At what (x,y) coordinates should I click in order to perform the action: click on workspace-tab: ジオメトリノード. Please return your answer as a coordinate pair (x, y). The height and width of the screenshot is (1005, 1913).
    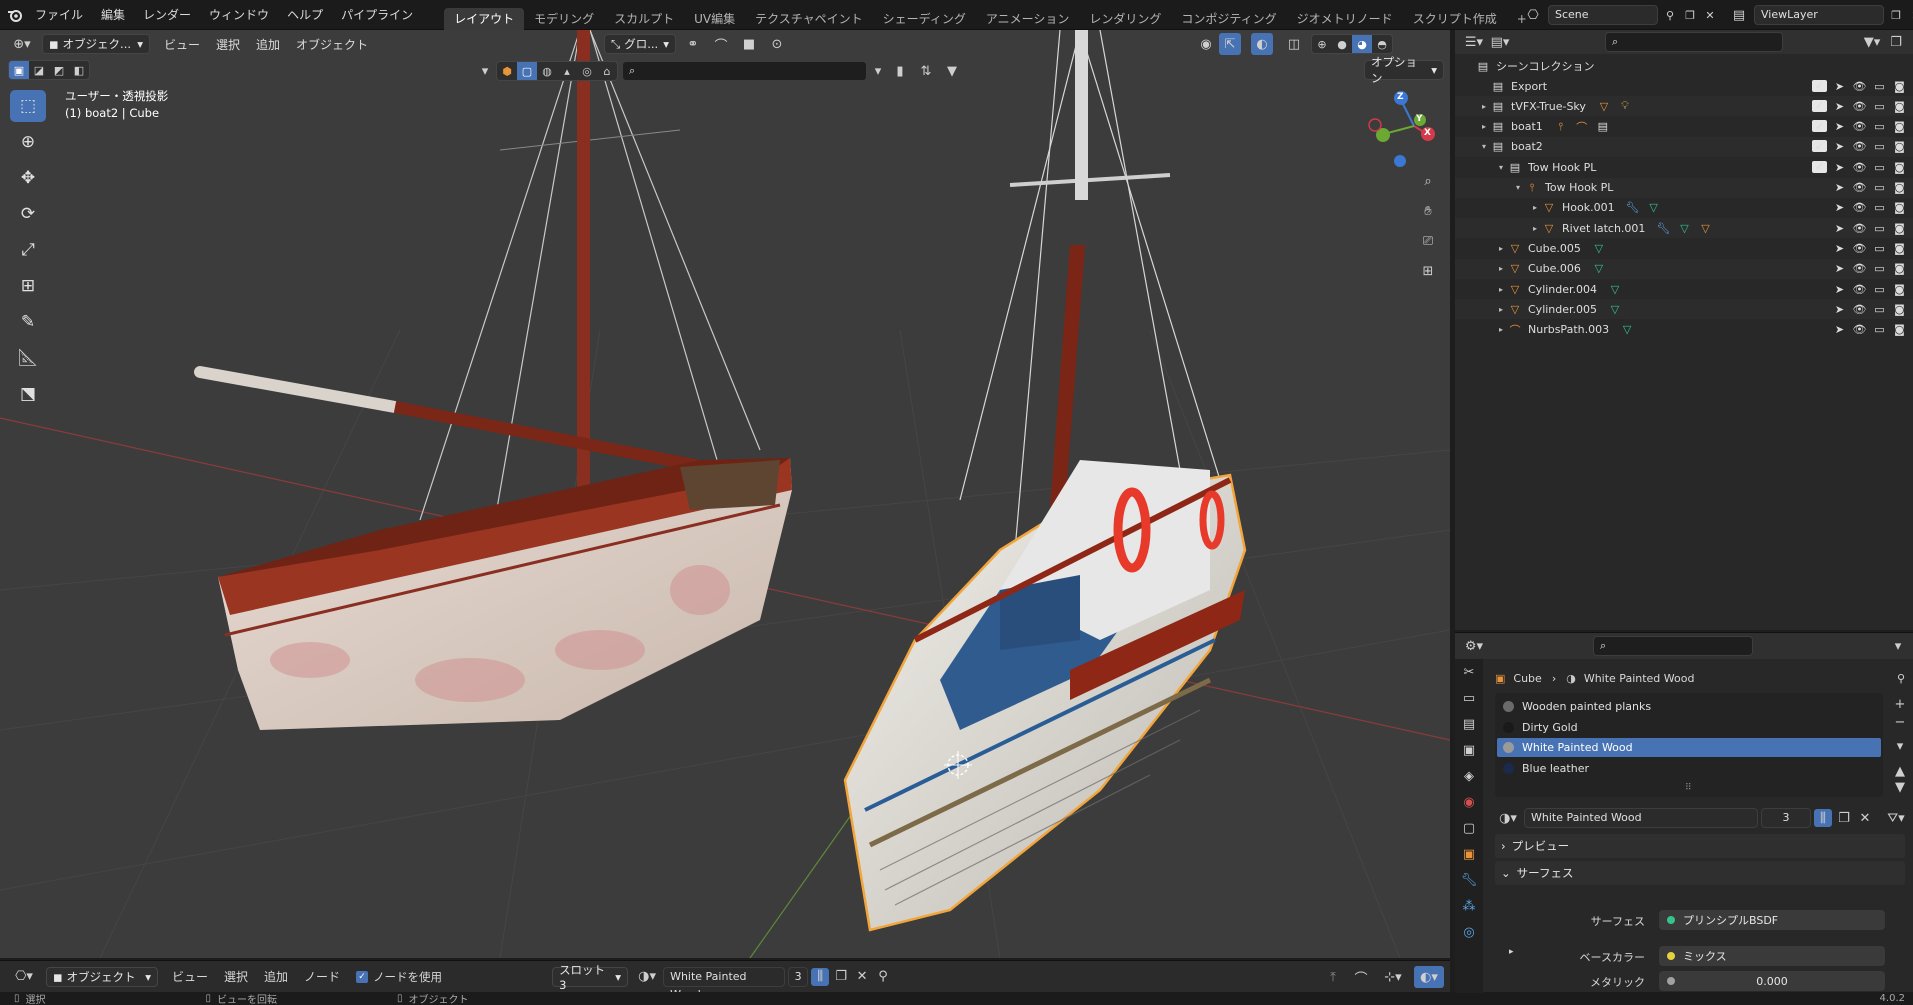
    Looking at the image, I should click on (1345, 19).